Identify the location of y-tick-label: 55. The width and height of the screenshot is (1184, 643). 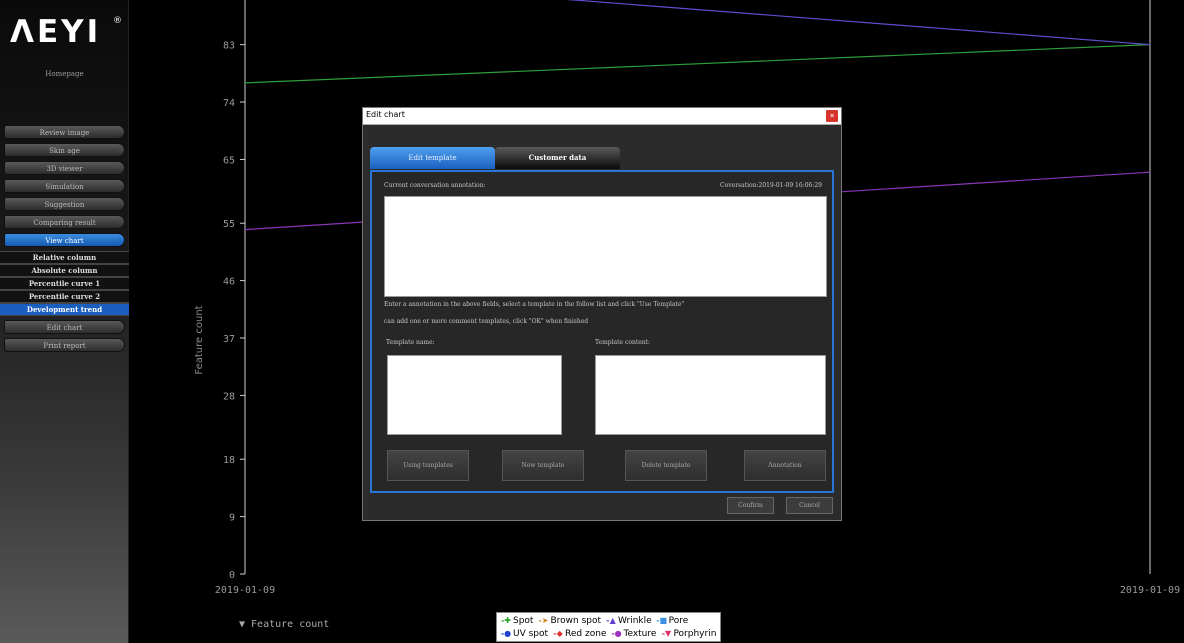
(229, 224).